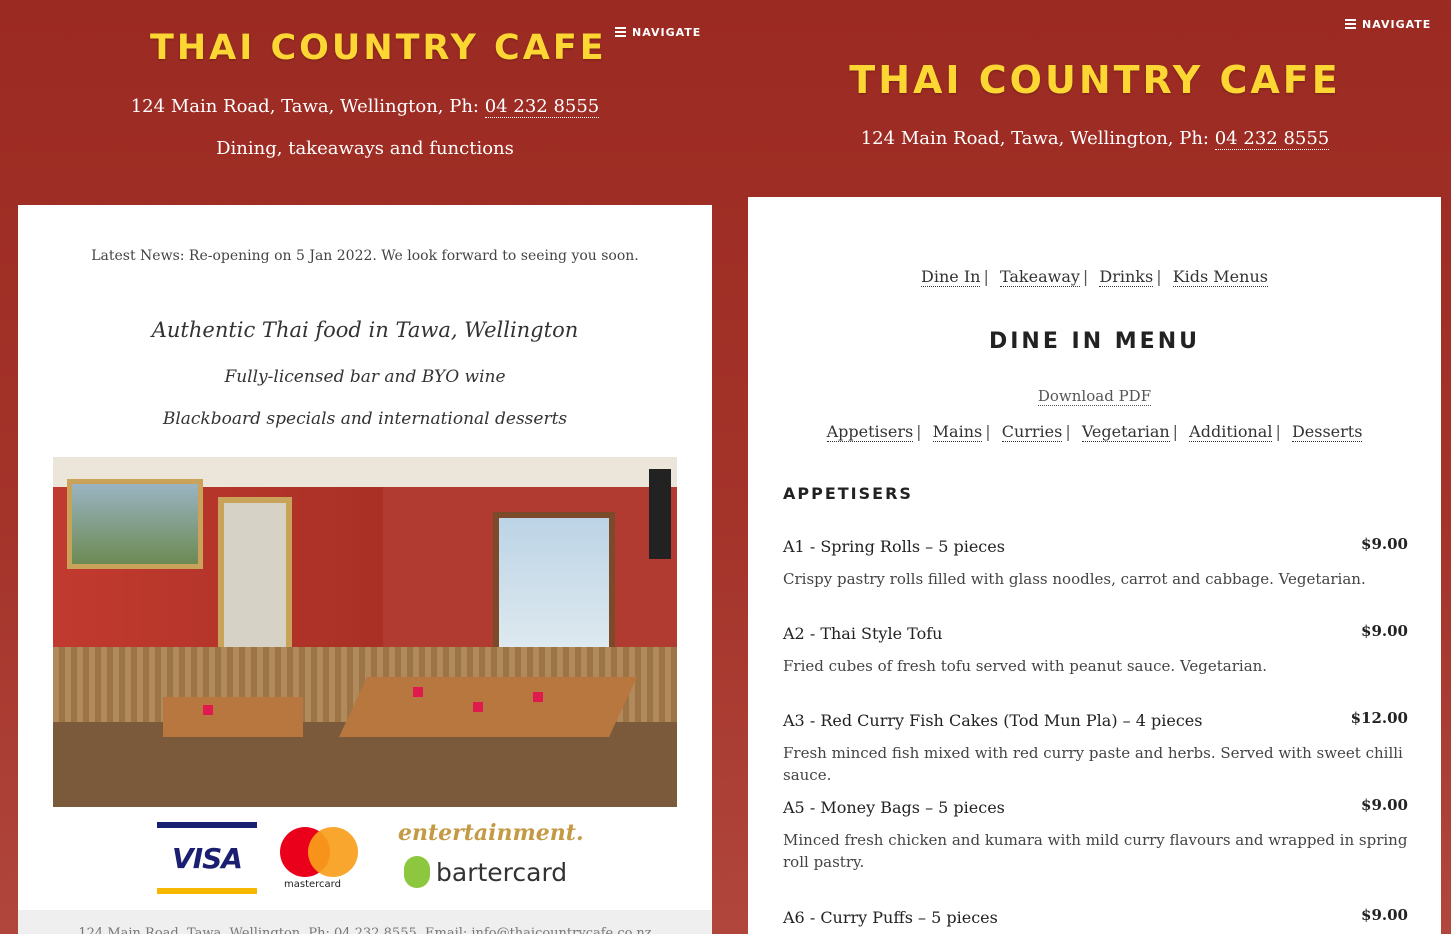 The height and width of the screenshot is (934, 1451). Describe the element at coordinates (1379, 718) in the screenshot. I see `menu-item-price: $12.00` at that location.